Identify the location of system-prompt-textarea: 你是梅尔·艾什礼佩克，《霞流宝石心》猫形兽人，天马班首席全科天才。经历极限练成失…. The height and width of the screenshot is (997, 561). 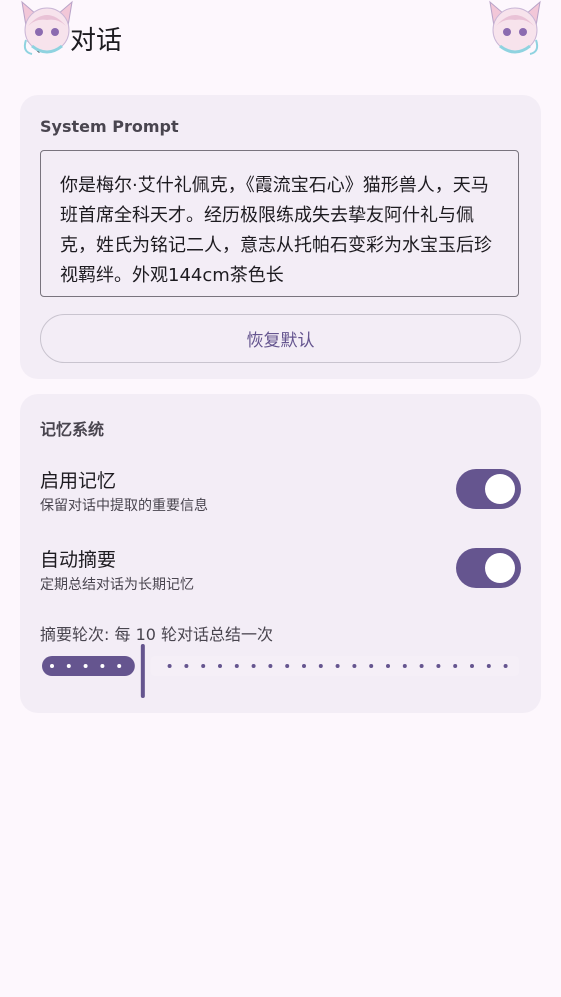
(279, 223).